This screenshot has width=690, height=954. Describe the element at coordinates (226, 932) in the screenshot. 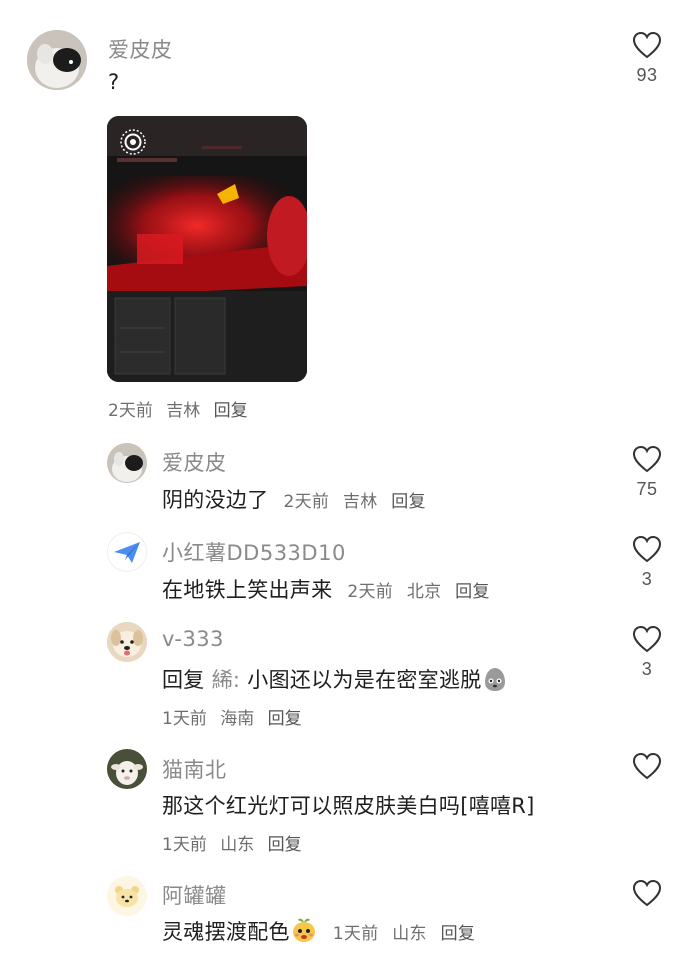

I see `comment-text: 灵魂摆渡配色` at that location.